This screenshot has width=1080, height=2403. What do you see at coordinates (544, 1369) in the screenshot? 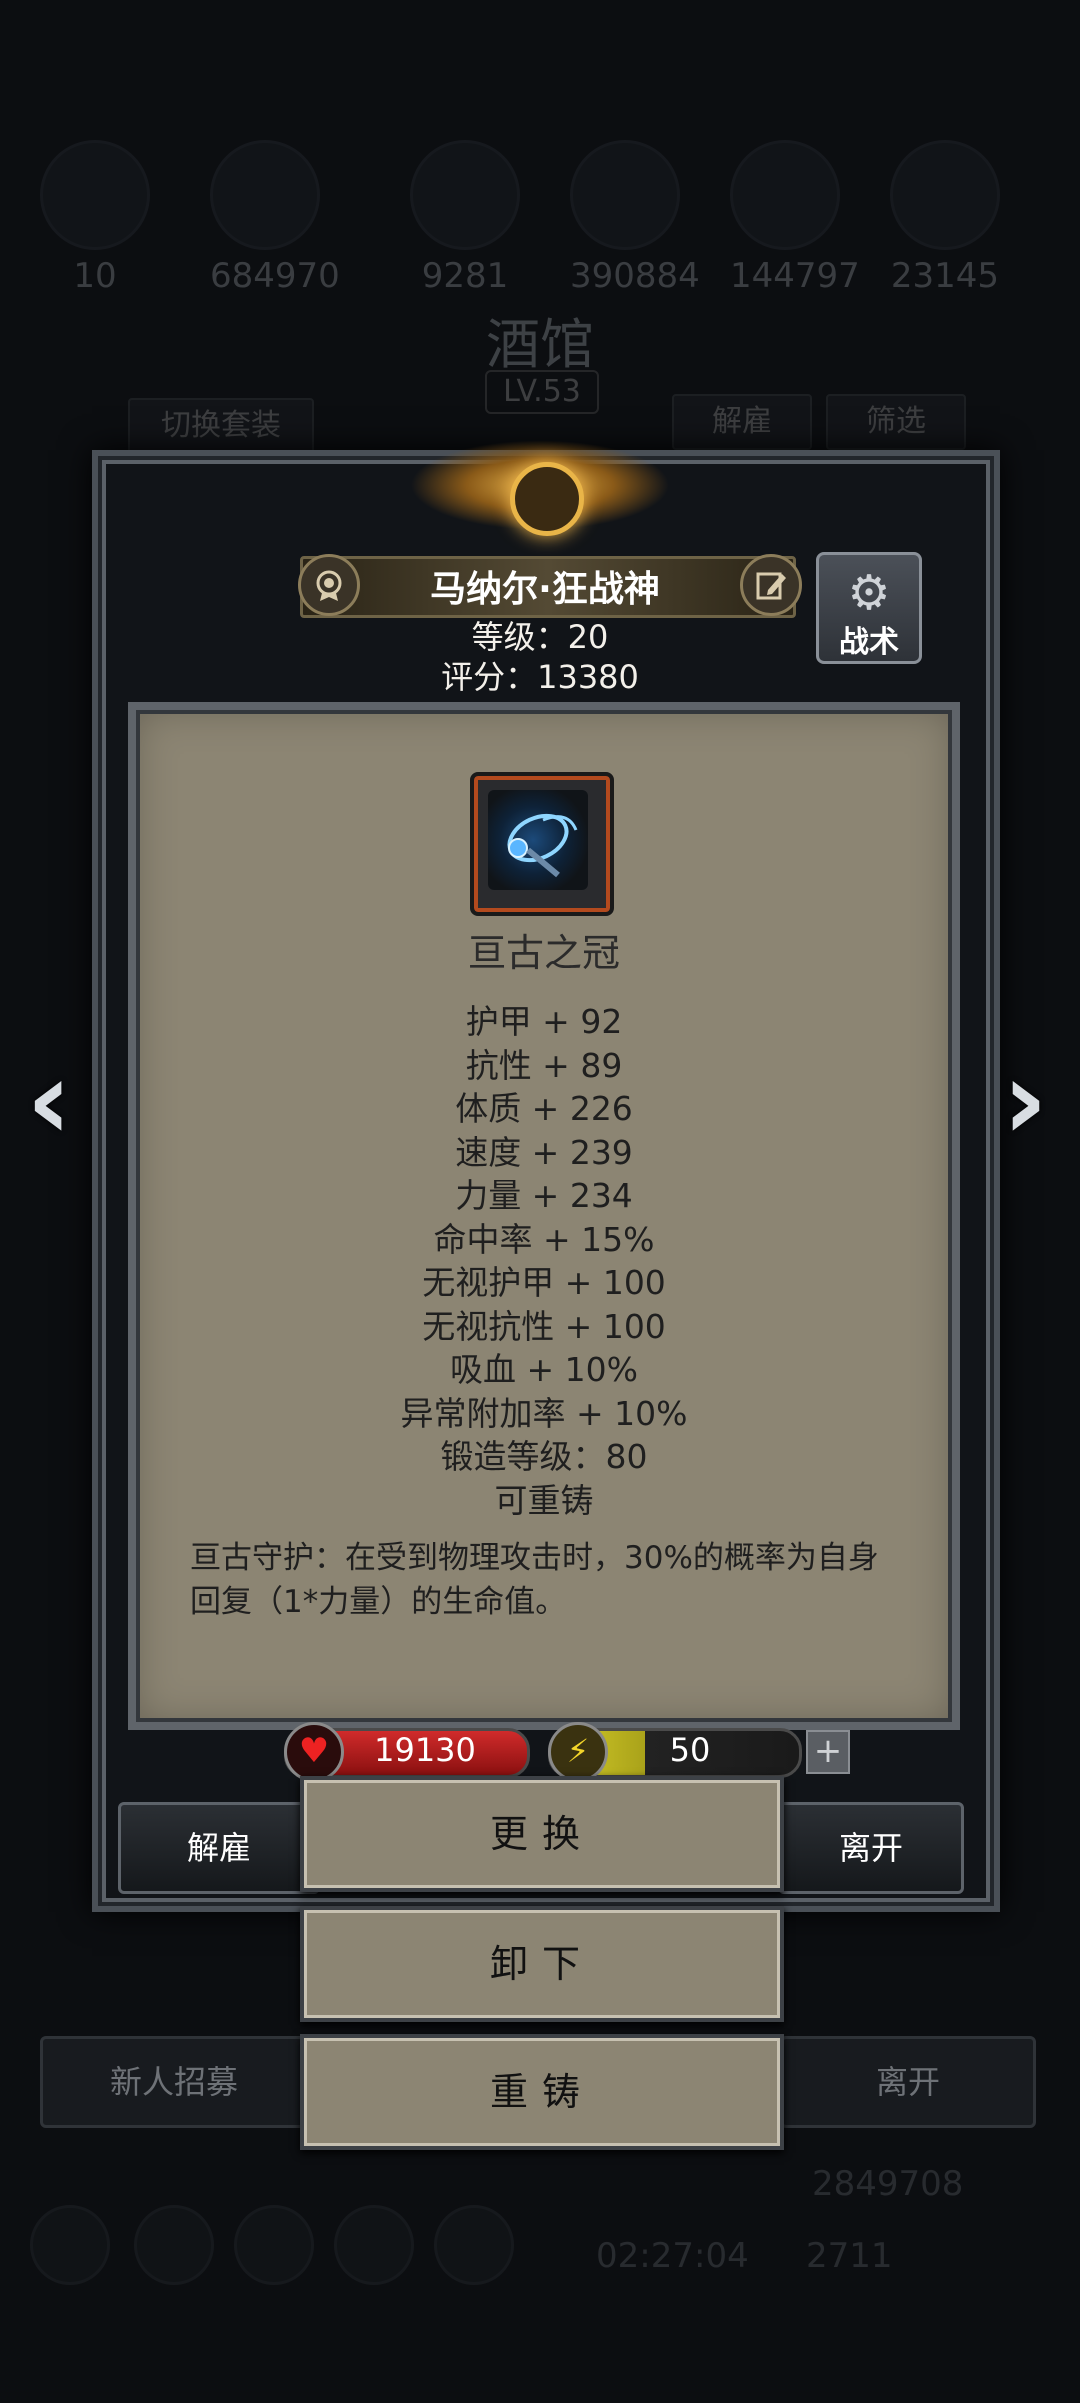
I see `item-stat: 吸血 + 10%` at bounding box center [544, 1369].